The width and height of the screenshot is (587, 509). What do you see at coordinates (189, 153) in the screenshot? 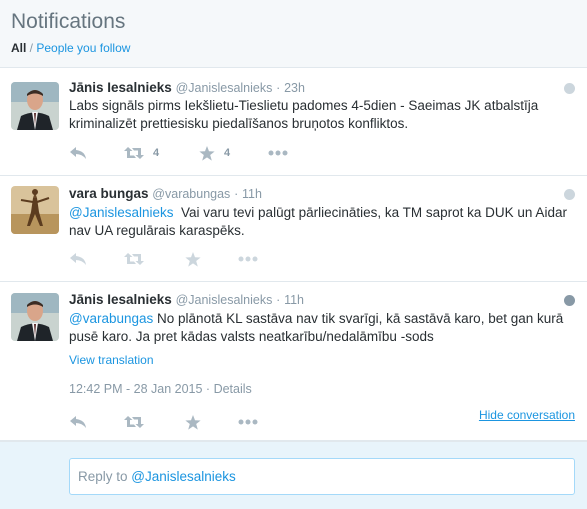
I see `tweet-actions: 4 4` at bounding box center [189, 153].